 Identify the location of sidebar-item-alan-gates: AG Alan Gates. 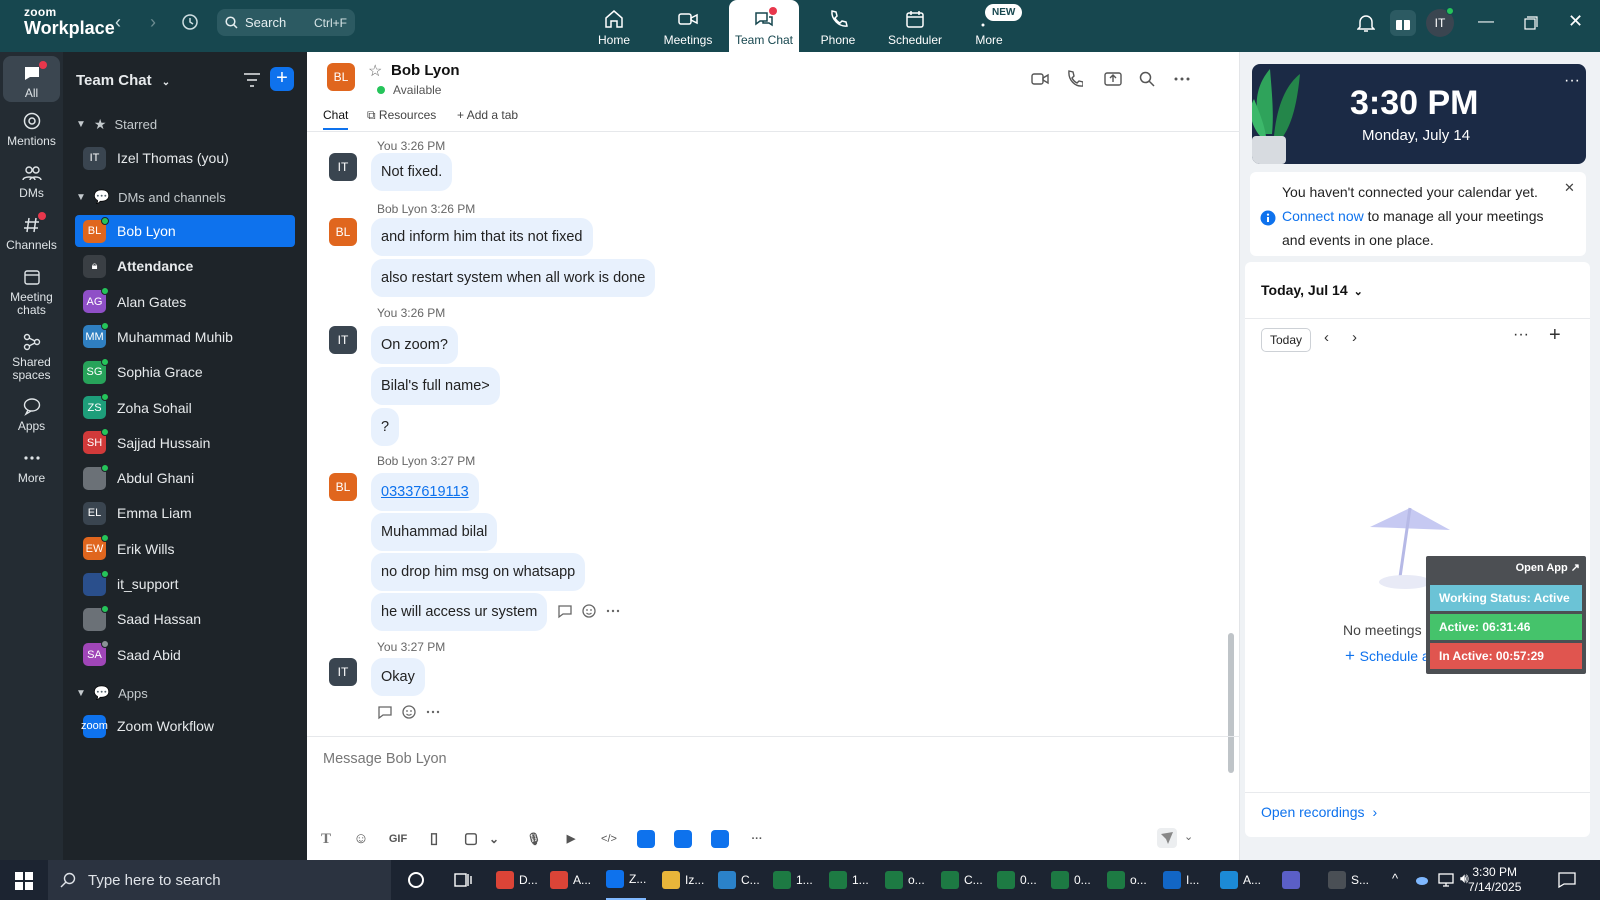
(185, 302).